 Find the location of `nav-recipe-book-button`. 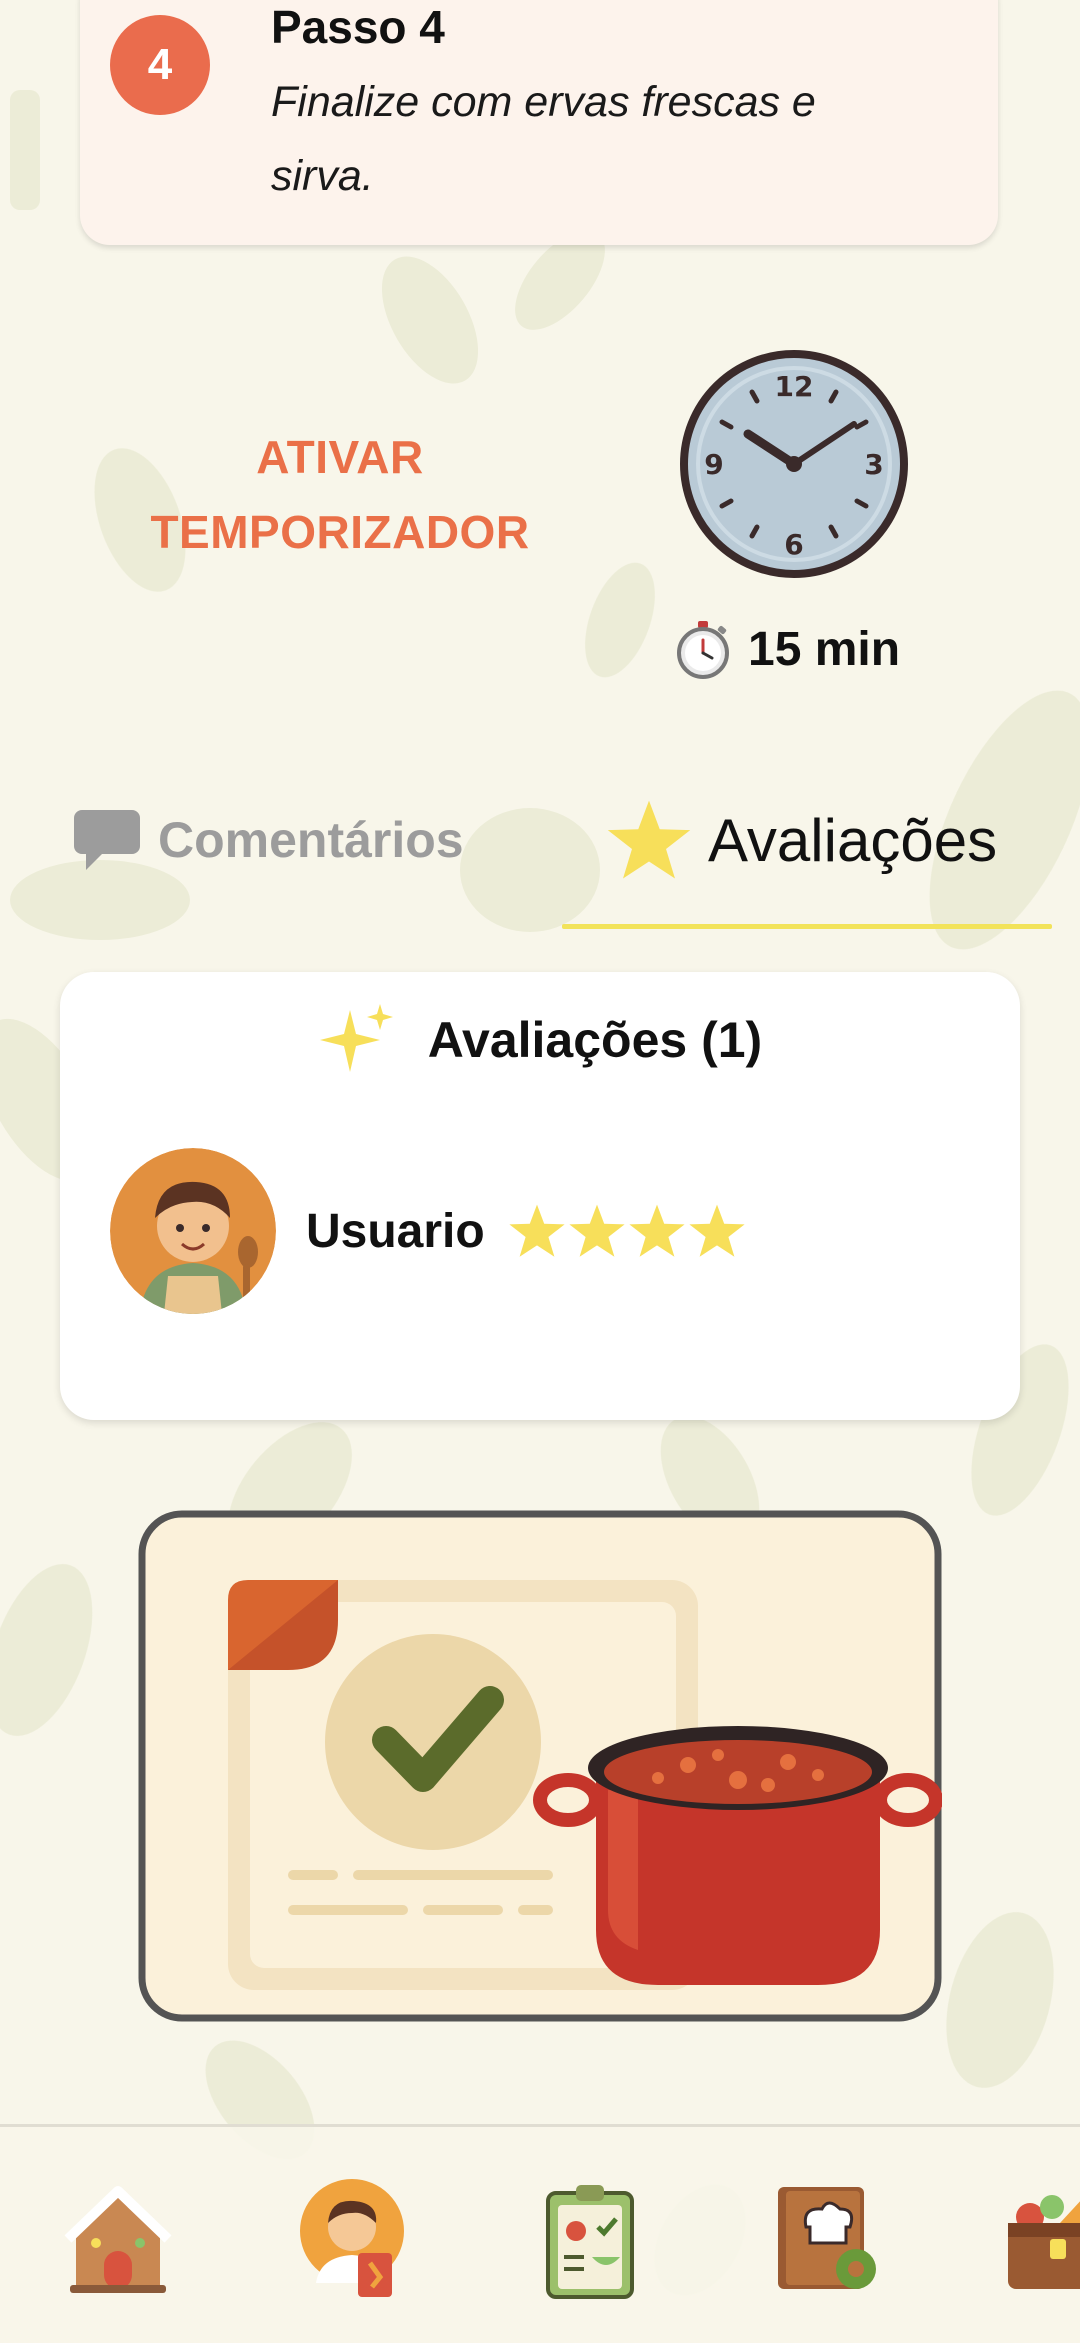

nav-recipe-book-button is located at coordinates (828, 2239).